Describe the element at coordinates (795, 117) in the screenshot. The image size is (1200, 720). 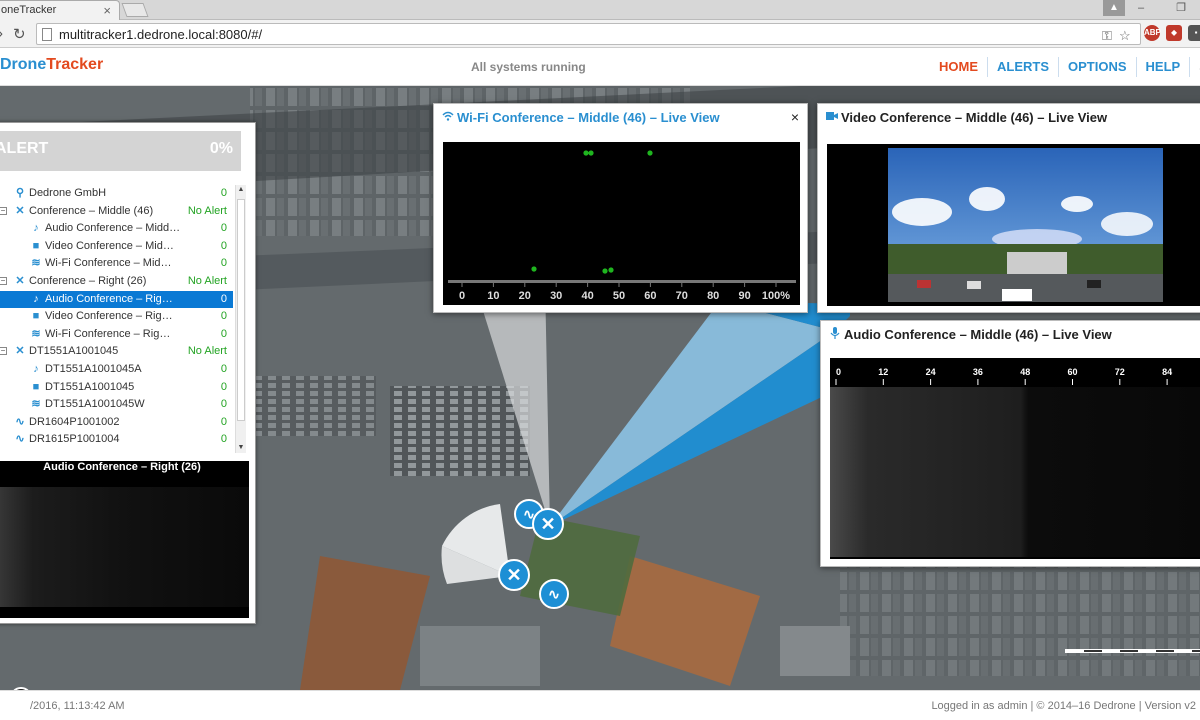
I see `close-icon: ×` at that location.